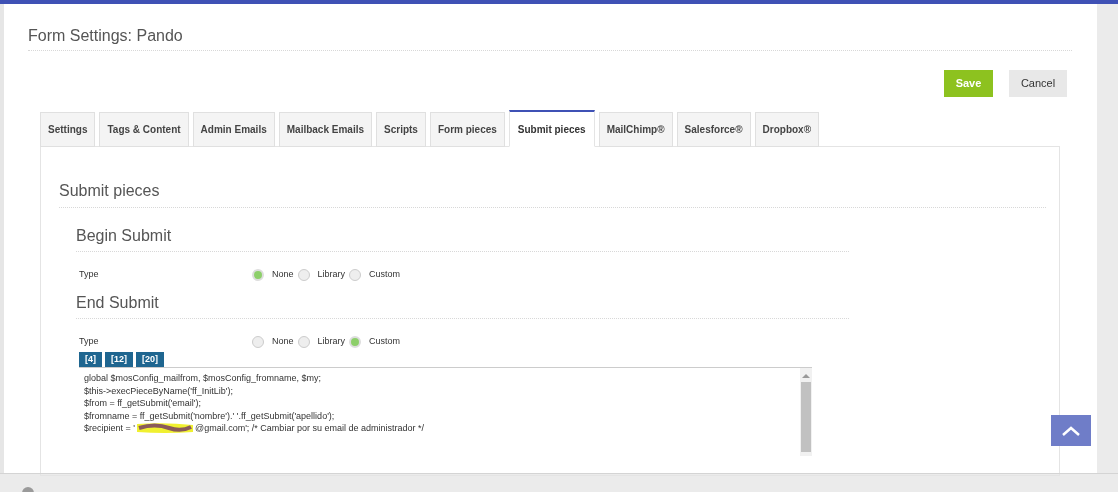 This screenshot has width=1118, height=492. Describe the element at coordinates (143, 403) in the screenshot. I see `code-line: $from = ff_getSubmit('email');` at that location.